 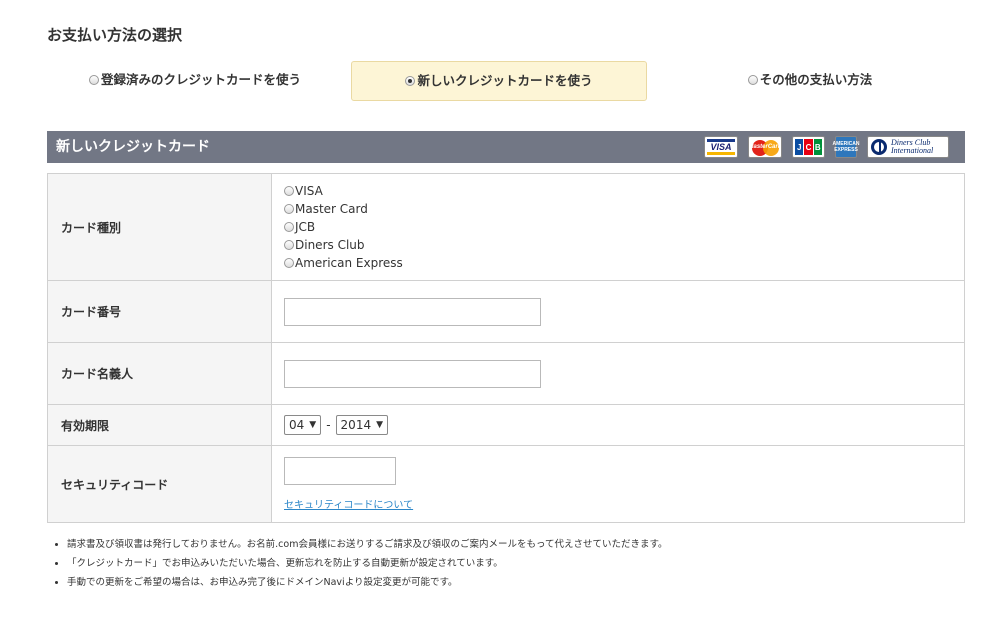 I want to click on diners-ring-icon, so click(x=879, y=147).